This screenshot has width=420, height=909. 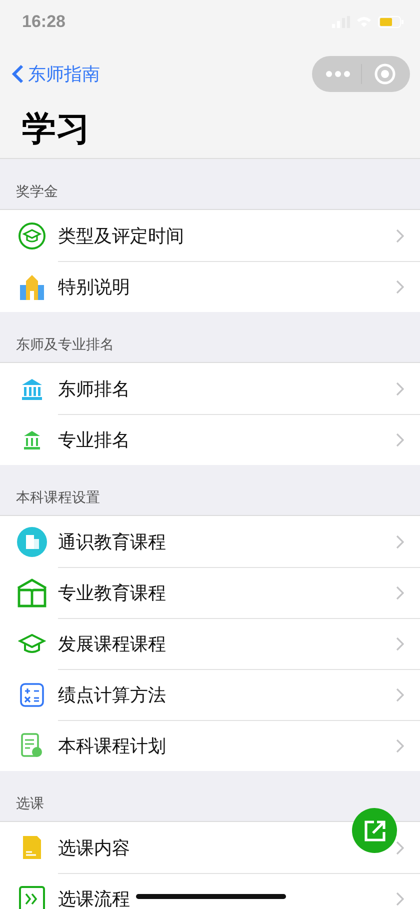 What do you see at coordinates (210, 286) in the screenshot?
I see `list-item: 特别说明` at bounding box center [210, 286].